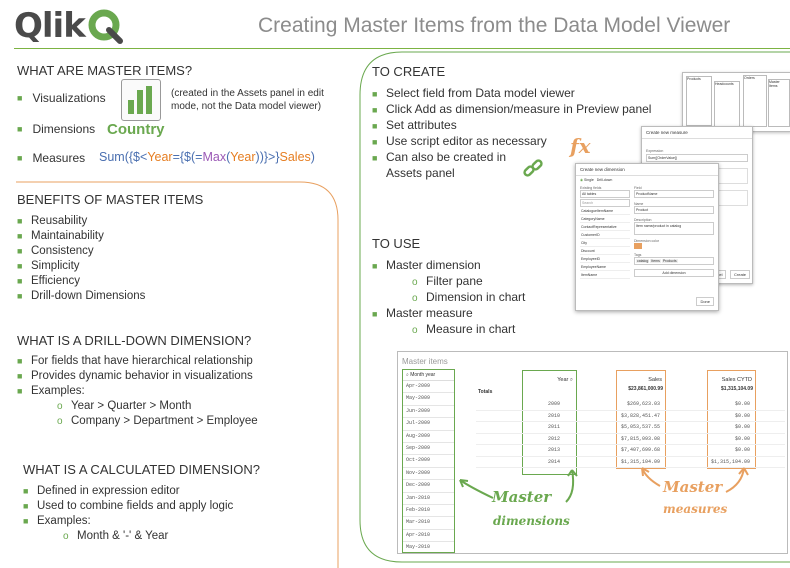  I want to click on create-step: Can also be created in, so click(446, 157).